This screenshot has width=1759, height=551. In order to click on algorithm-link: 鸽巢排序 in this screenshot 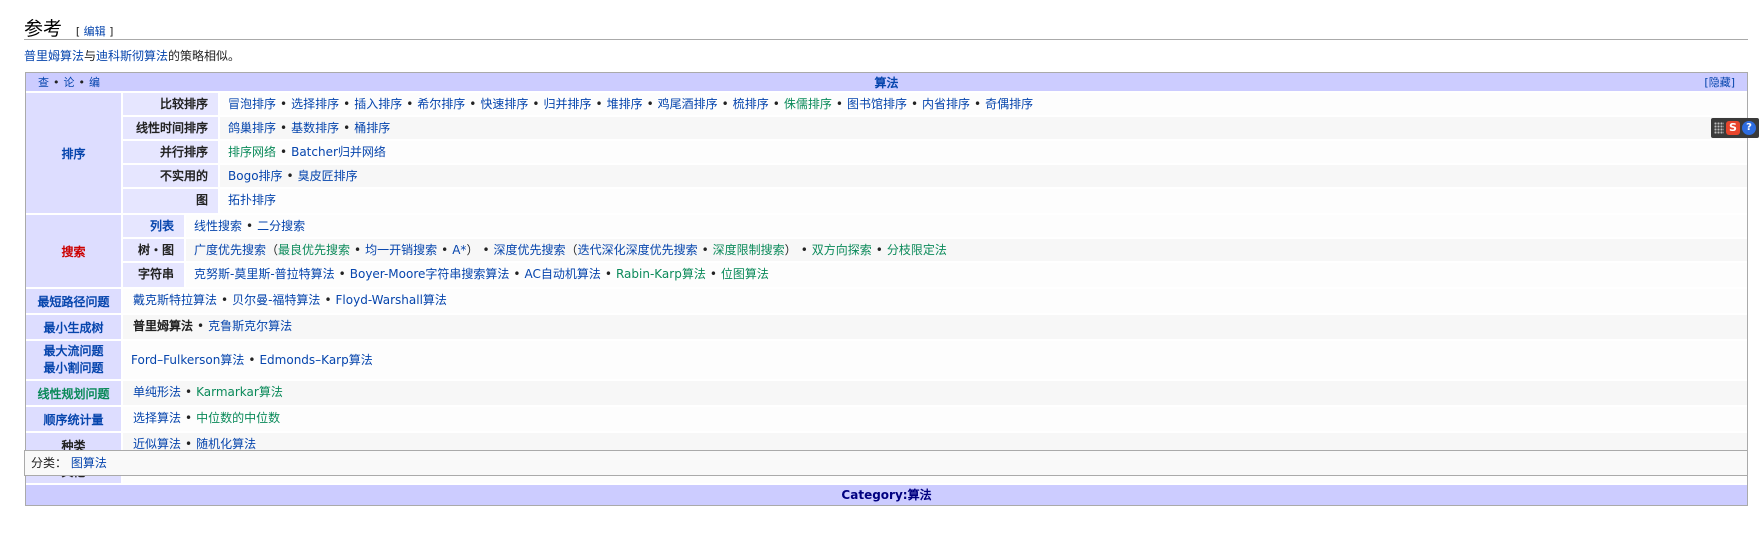, I will do `click(252, 128)`.